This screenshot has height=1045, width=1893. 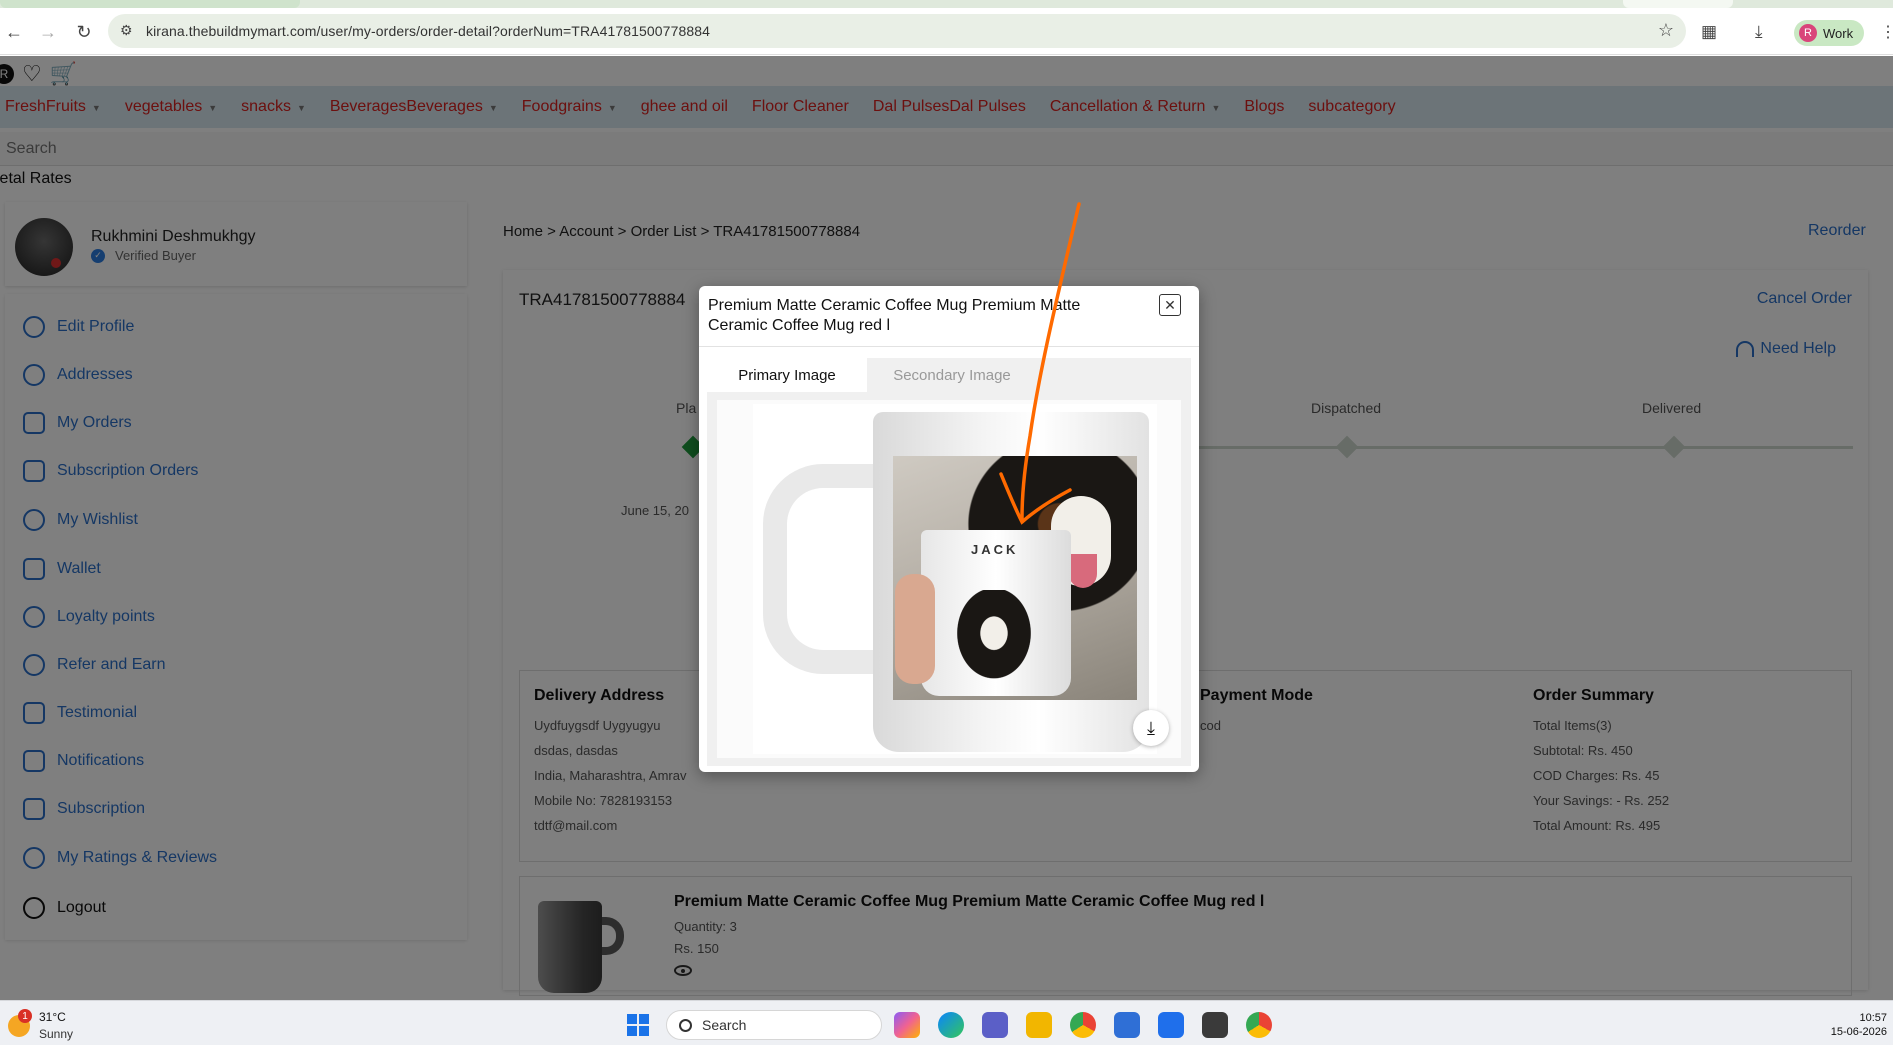 What do you see at coordinates (955, 579) in the screenshot?
I see `mug-illustration: JACK` at bounding box center [955, 579].